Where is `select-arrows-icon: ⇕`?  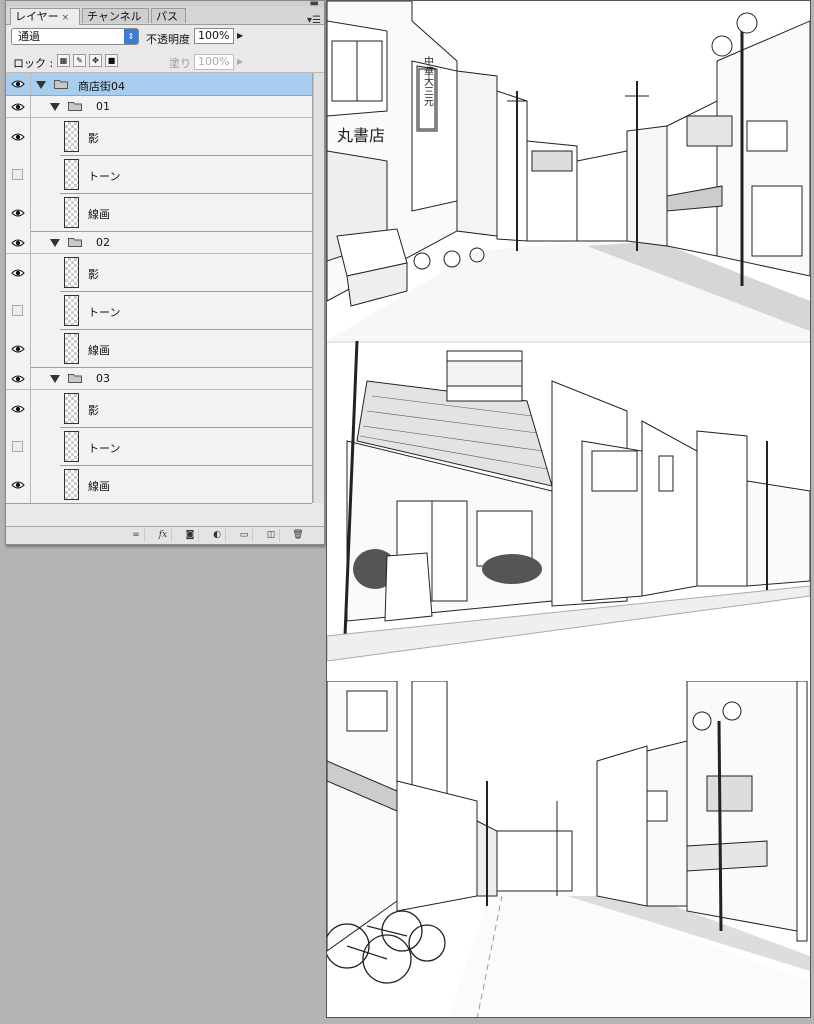 select-arrows-icon: ⇕ is located at coordinates (131, 36).